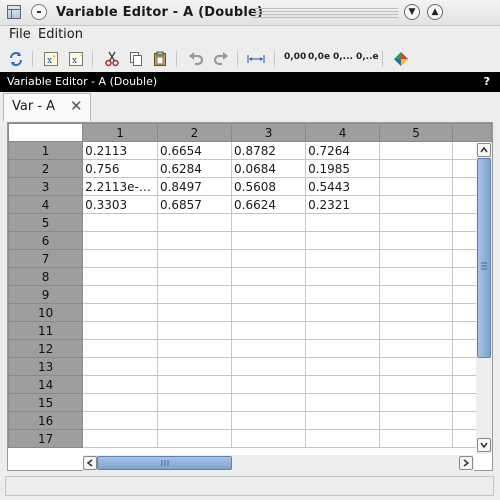 This screenshot has height=500, width=500. What do you see at coordinates (46, 240) in the screenshot?
I see `row-header: 6` at bounding box center [46, 240].